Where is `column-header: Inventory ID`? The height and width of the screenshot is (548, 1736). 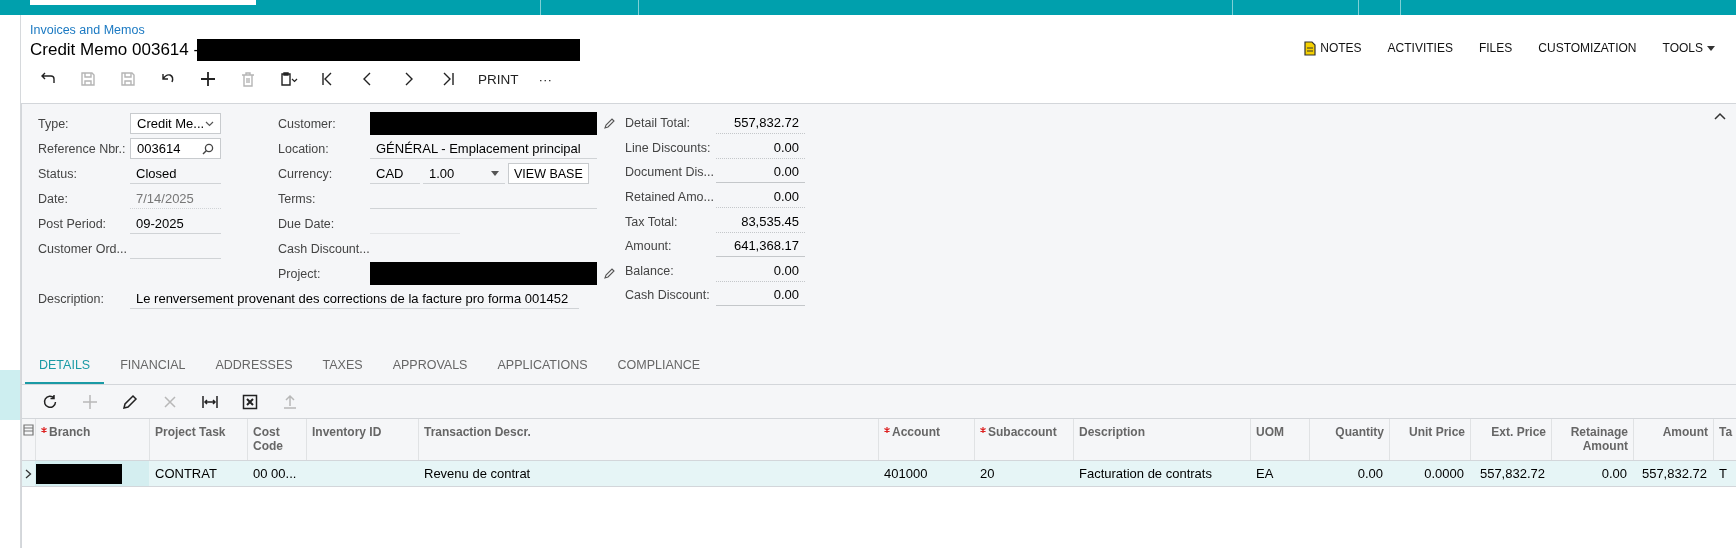 column-header: Inventory ID is located at coordinates (347, 432).